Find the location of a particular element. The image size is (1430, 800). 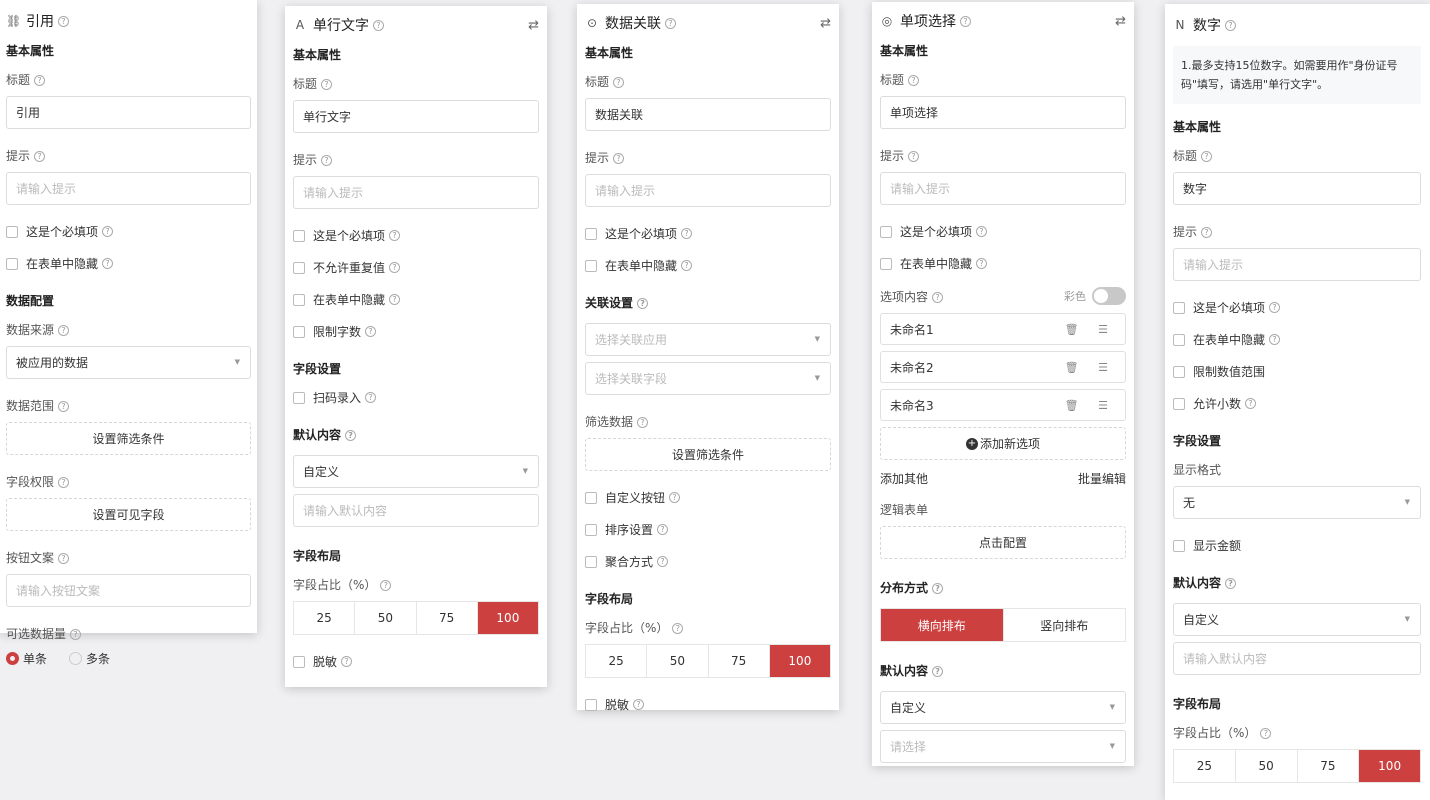

sort-checkbox: 排序设置? is located at coordinates (708, 529).